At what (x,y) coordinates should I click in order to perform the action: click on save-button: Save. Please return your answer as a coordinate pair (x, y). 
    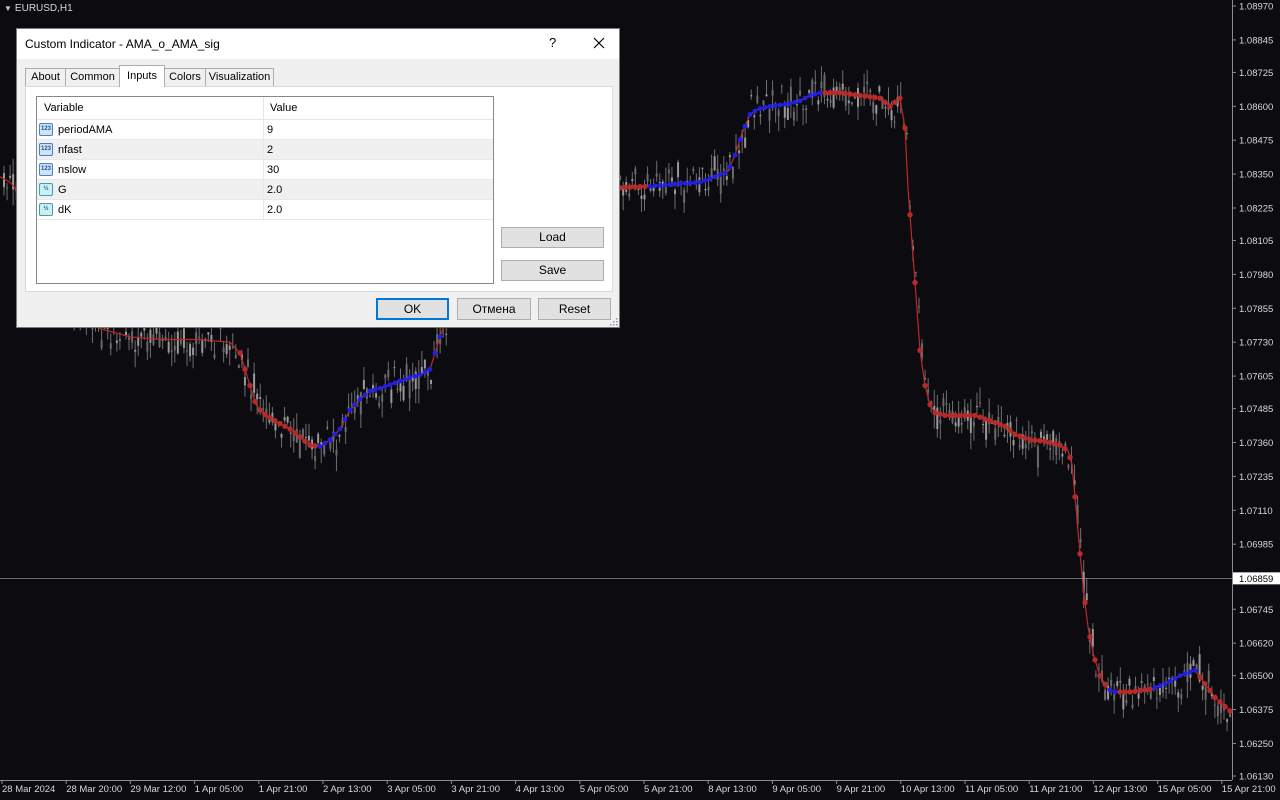
    Looking at the image, I should click on (552, 270).